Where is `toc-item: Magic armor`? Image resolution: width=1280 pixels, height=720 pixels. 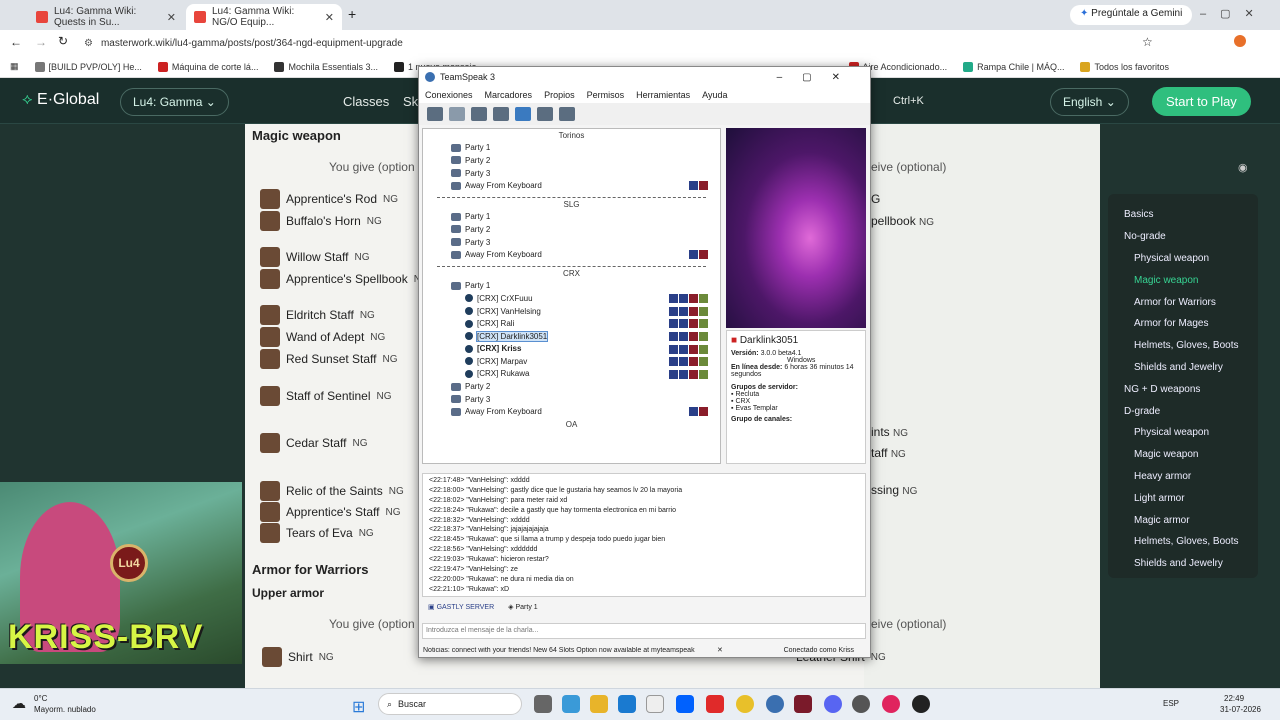
toc-item: Magic armor is located at coordinates (1183, 520).